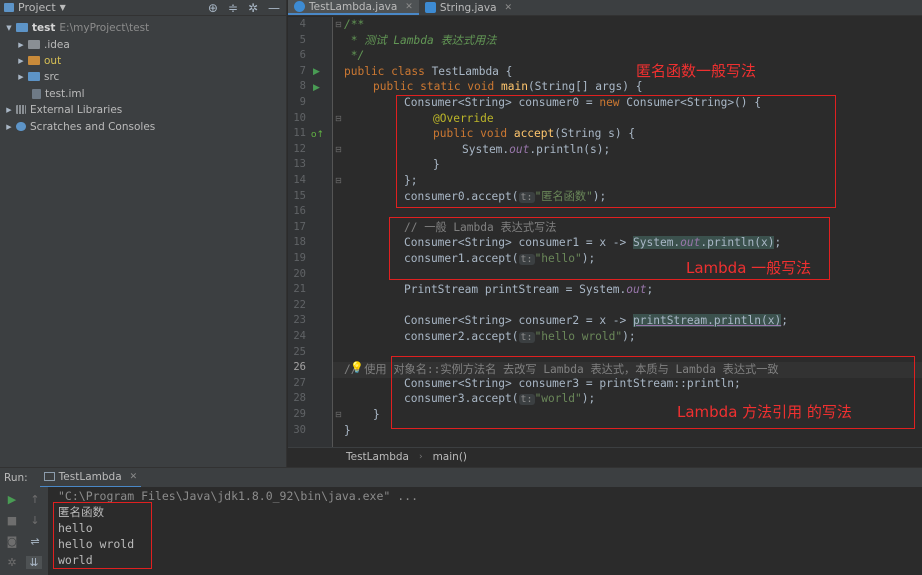  I want to click on line-number: 4, so click(302, 24).